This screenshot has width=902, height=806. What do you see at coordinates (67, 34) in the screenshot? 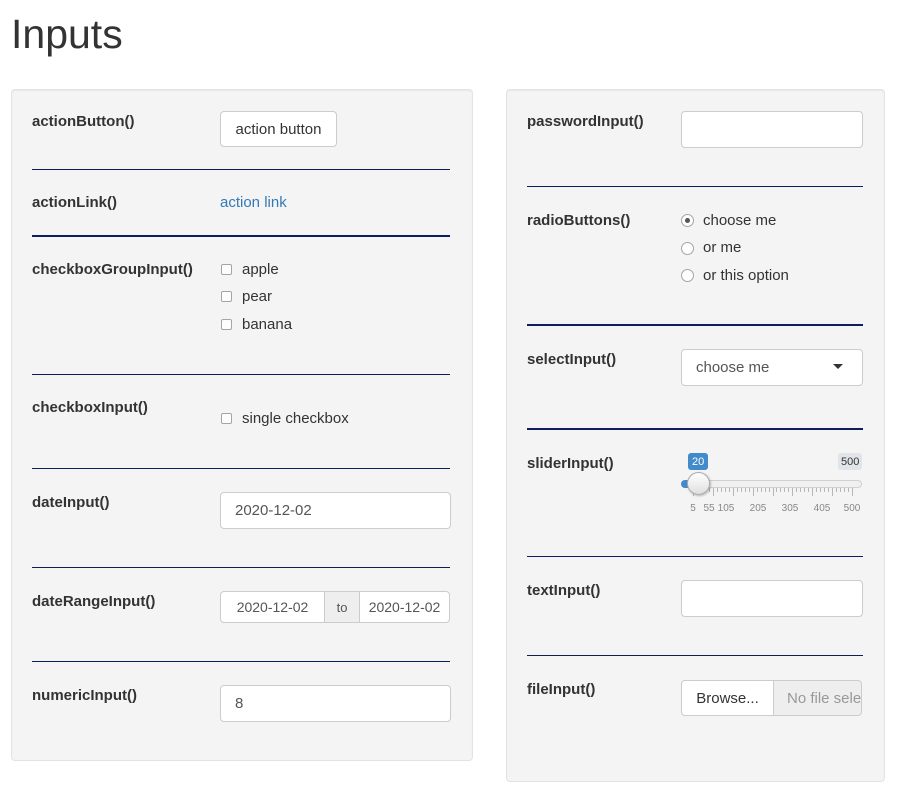
I see `page-title: Inputs` at bounding box center [67, 34].